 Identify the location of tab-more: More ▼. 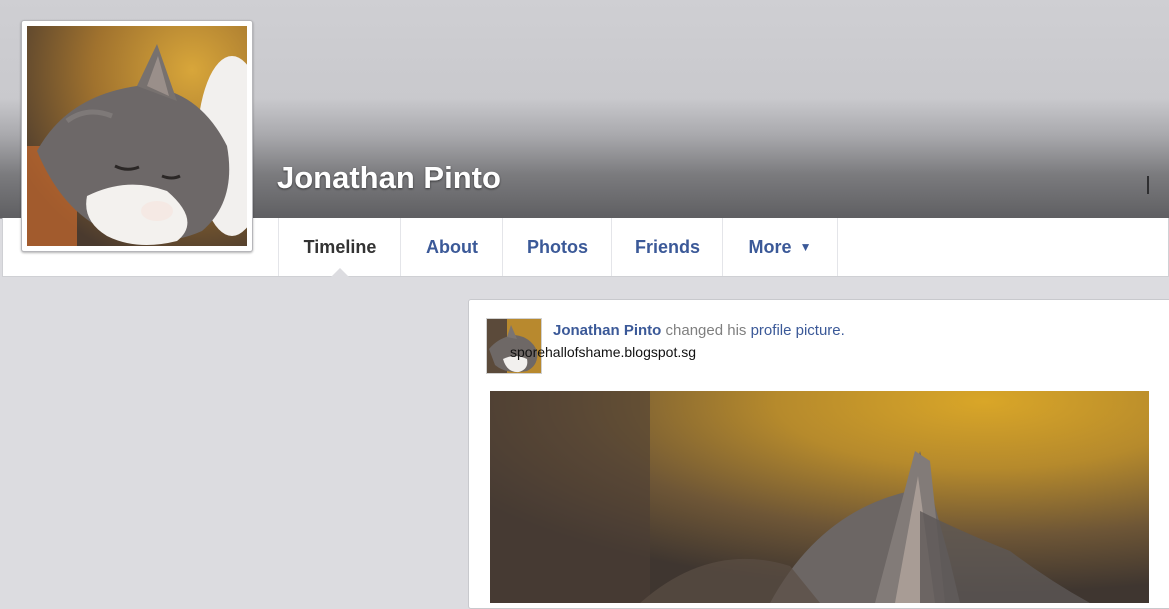
(780, 247).